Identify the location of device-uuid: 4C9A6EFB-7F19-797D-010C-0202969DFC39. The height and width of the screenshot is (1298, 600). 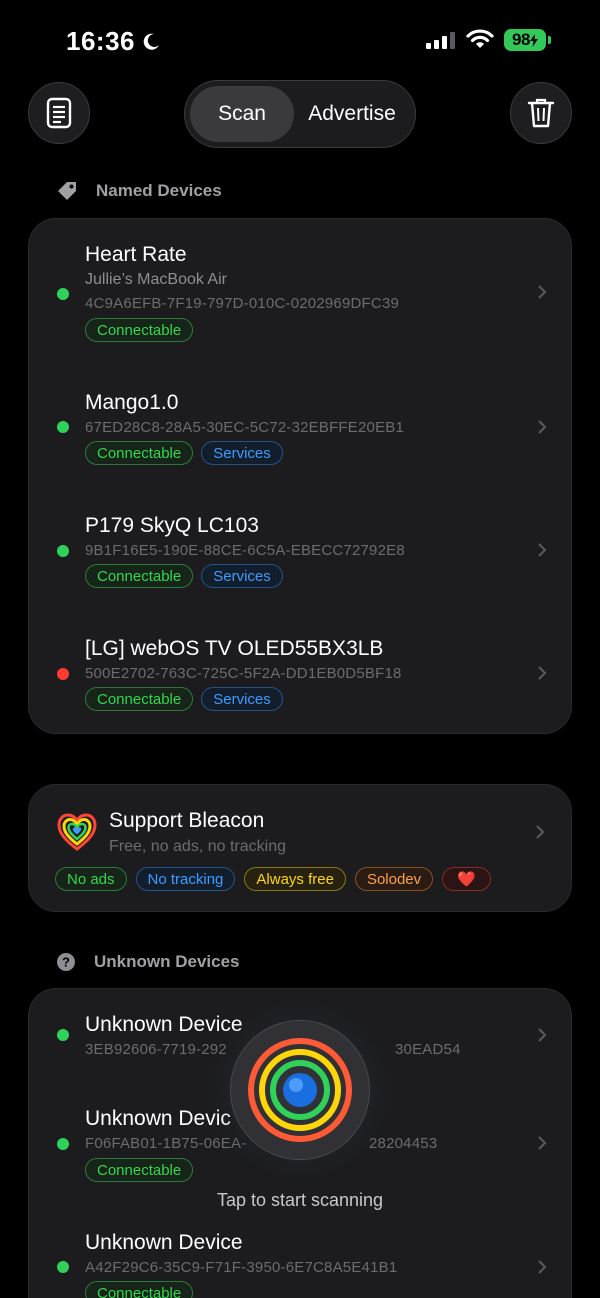
(242, 303).